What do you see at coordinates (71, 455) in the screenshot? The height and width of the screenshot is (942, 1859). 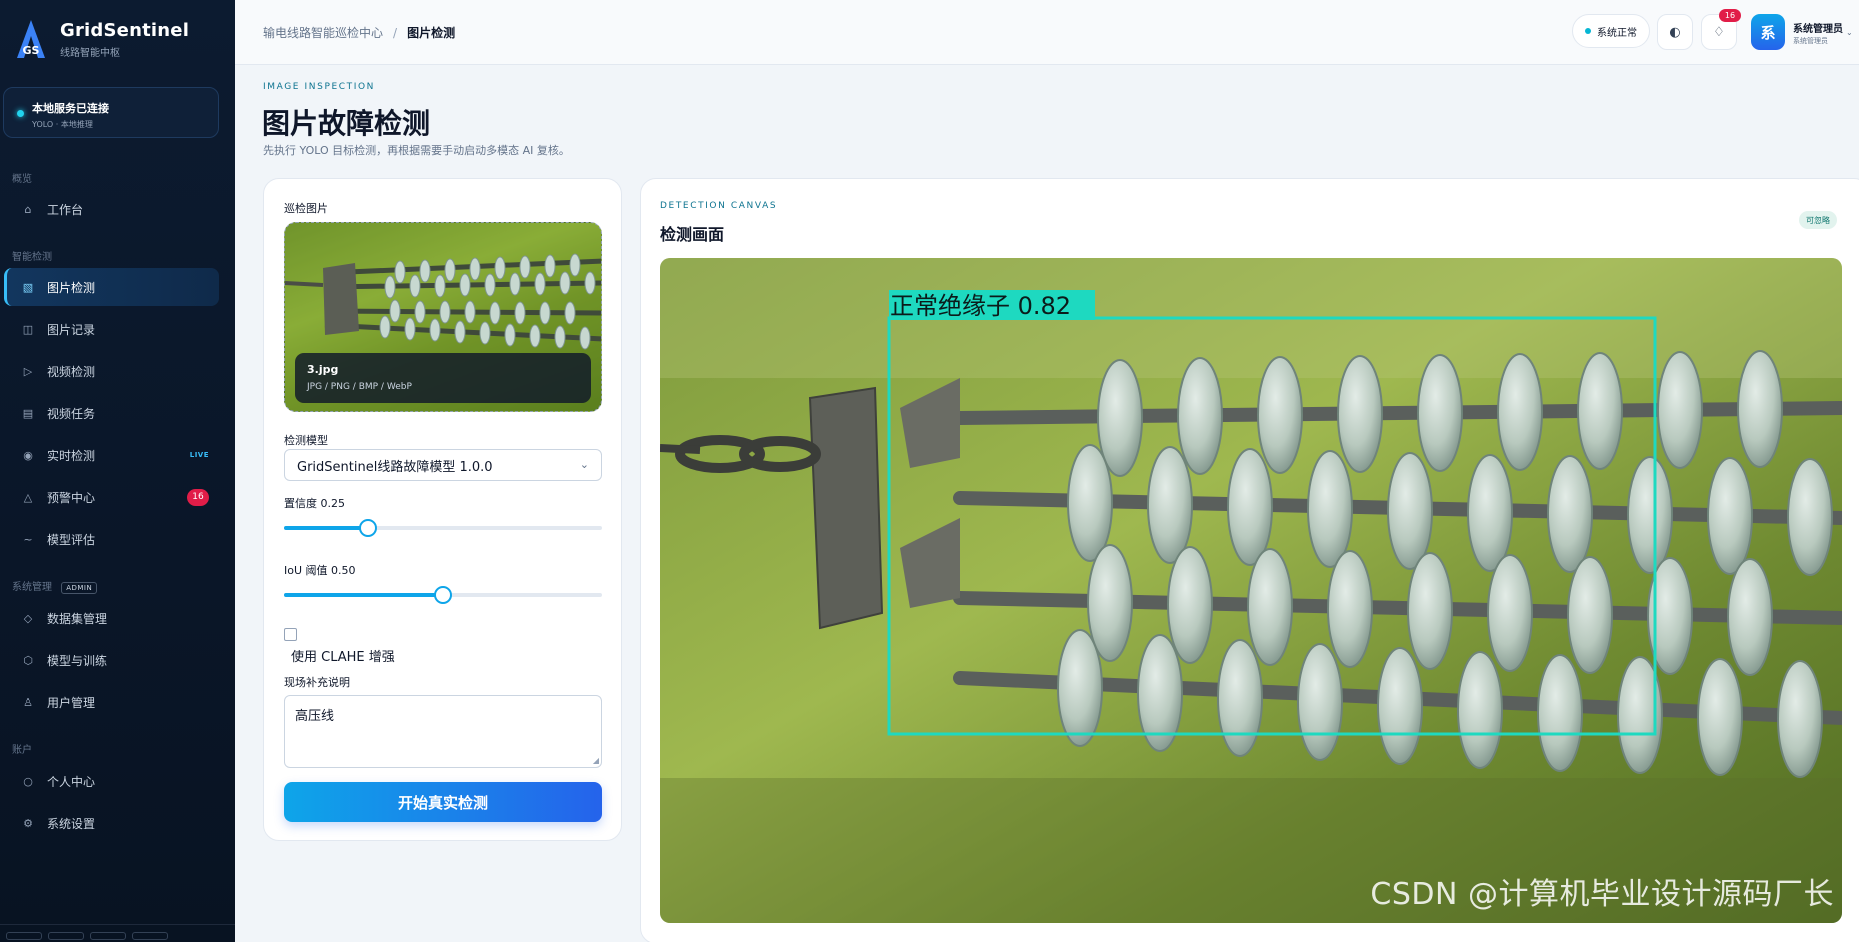 I see `sidebar-item-label: 实时检测` at bounding box center [71, 455].